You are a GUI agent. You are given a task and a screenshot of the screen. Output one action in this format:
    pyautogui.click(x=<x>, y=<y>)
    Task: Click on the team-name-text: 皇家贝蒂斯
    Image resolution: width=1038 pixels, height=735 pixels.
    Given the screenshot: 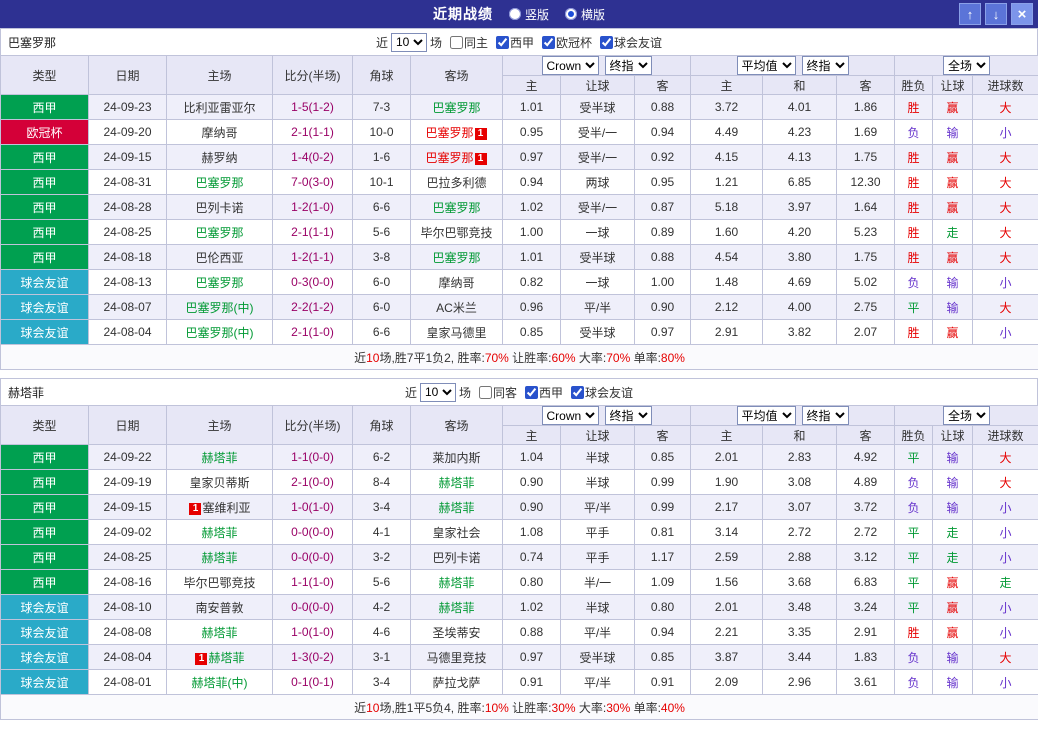 What is the action you would take?
    pyautogui.click(x=219, y=482)
    